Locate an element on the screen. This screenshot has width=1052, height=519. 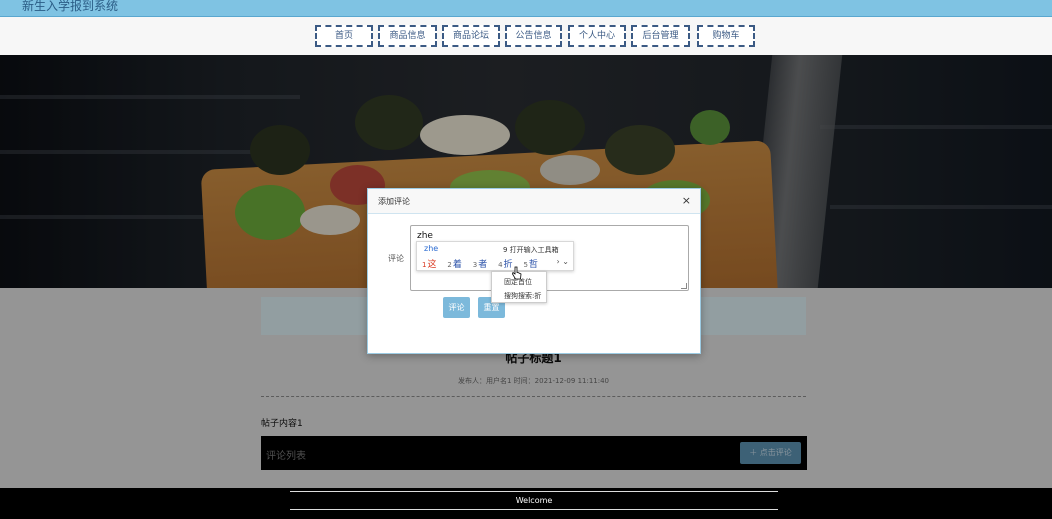
plus-icon: ＋ is located at coordinates (753, 452).